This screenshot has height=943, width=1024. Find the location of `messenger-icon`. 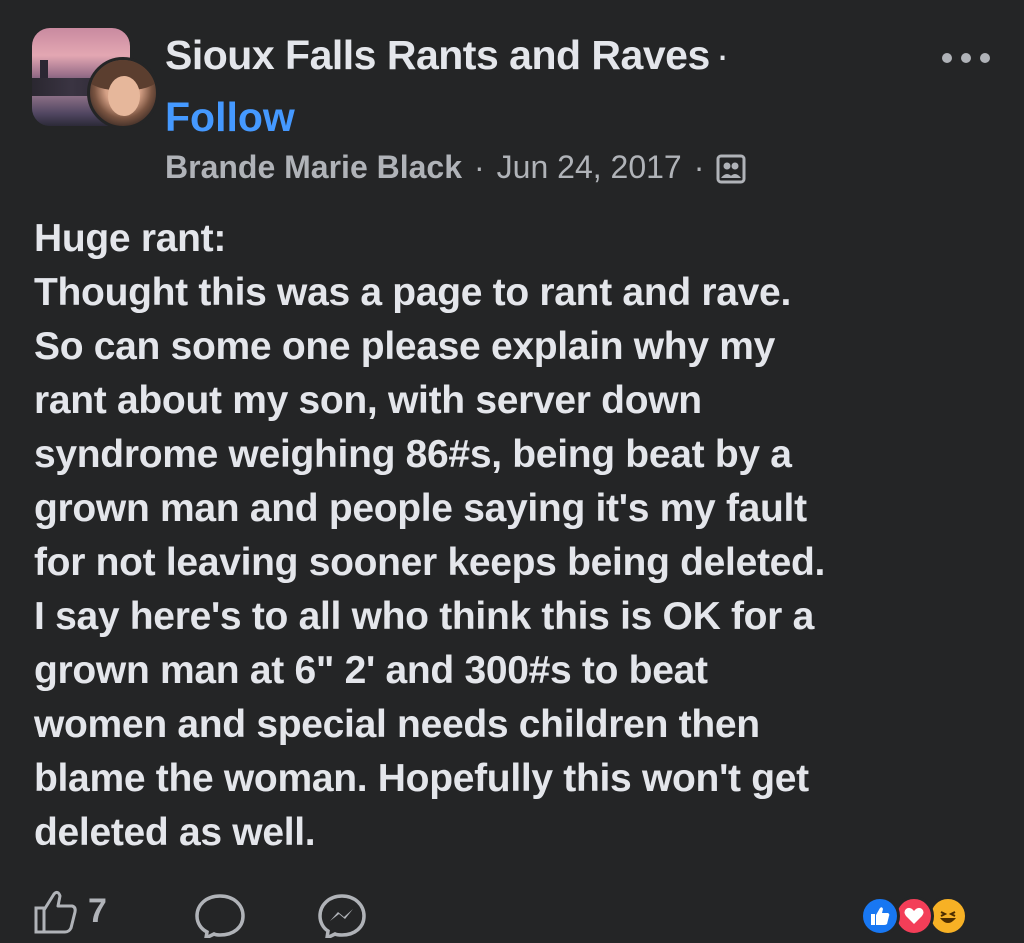

messenger-icon is located at coordinates (342, 918).